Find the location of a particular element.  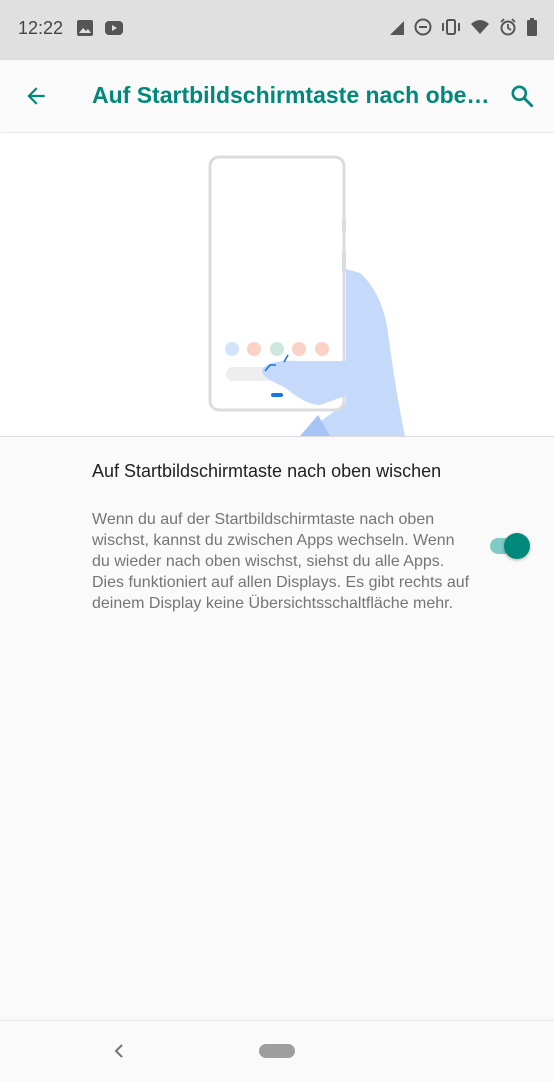

do-not-disturb-icon is located at coordinates (423, 29).